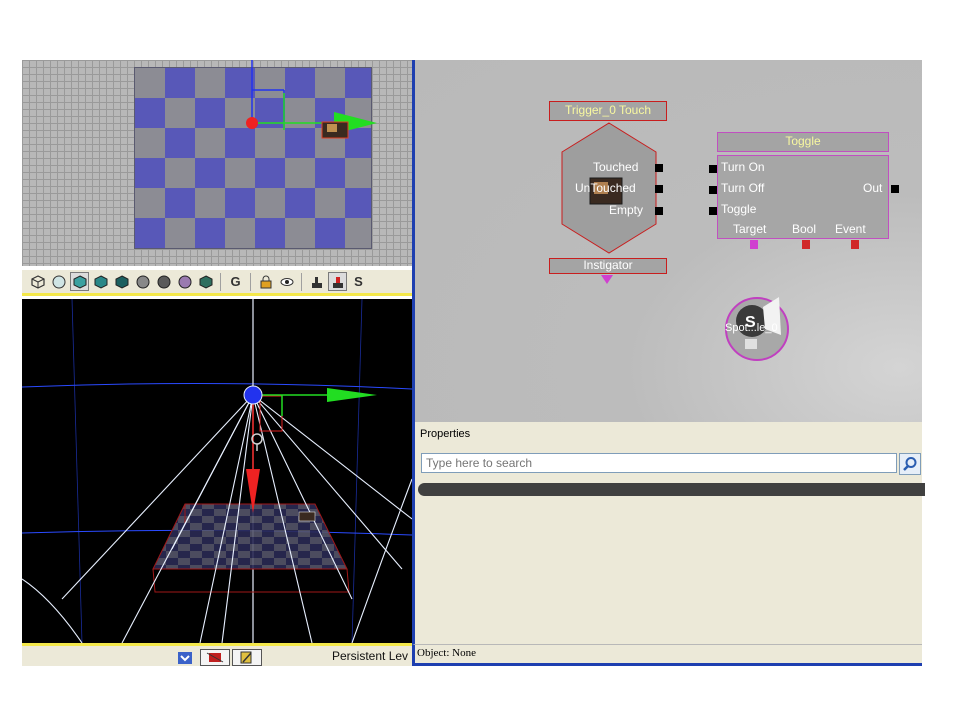 This screenshot has width=960, height=720. Describe the element at coordinates (754, 244) in the screenshot. I see `var-target-pin` at that location.